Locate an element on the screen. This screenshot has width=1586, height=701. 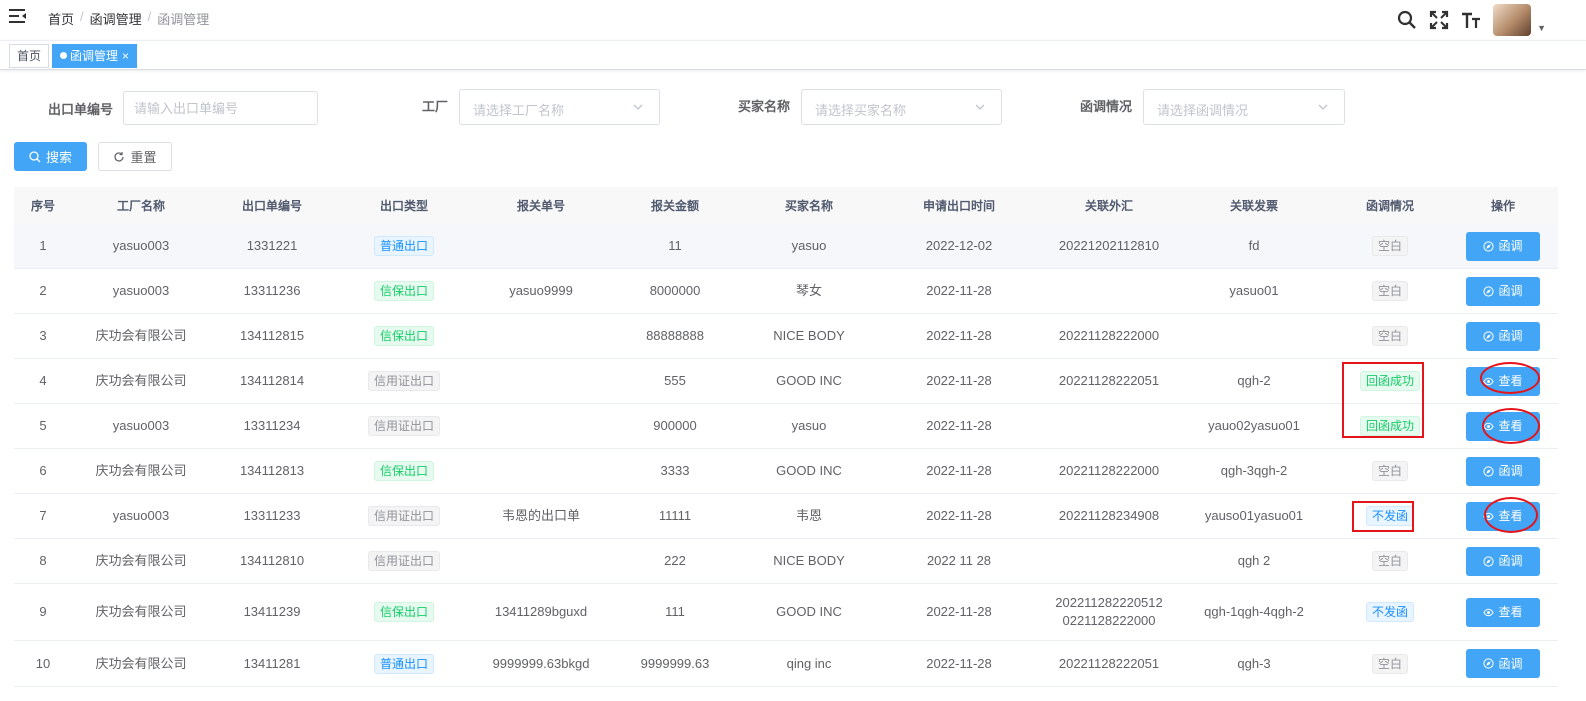
amount-cell: 555 is located at coordinates (675, 380).